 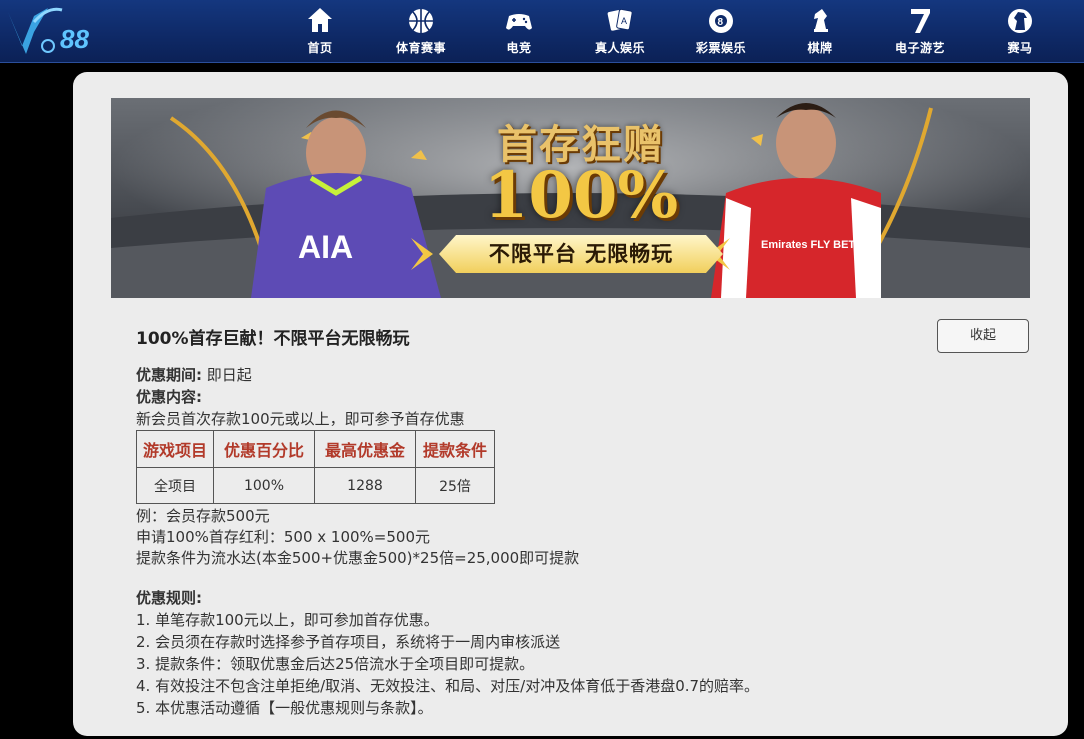 I want to click on table-header-row: 游戏项目 优惠百分比 最高优惠金 提款条件, so click(x=315, y=449).